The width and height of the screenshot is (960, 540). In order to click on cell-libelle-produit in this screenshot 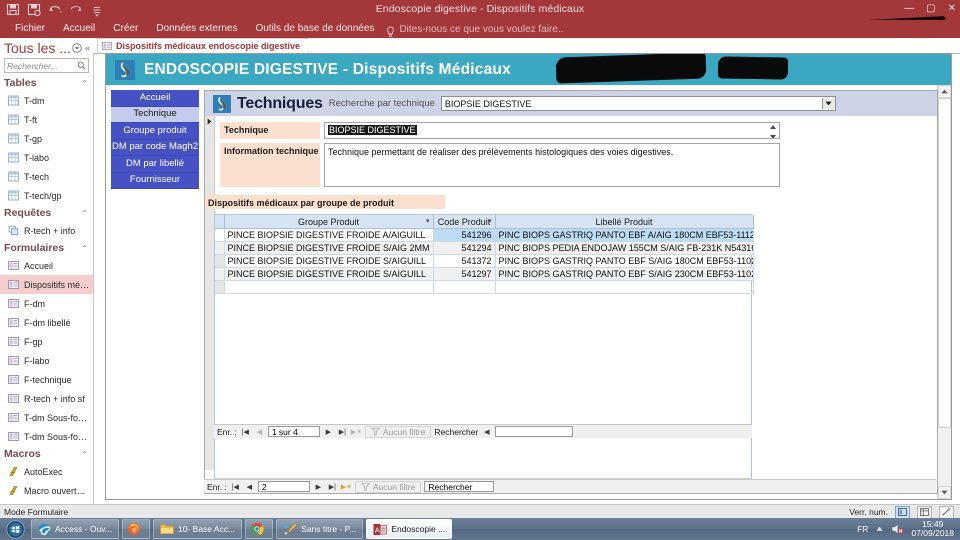, I will do `click(624, 287)`.